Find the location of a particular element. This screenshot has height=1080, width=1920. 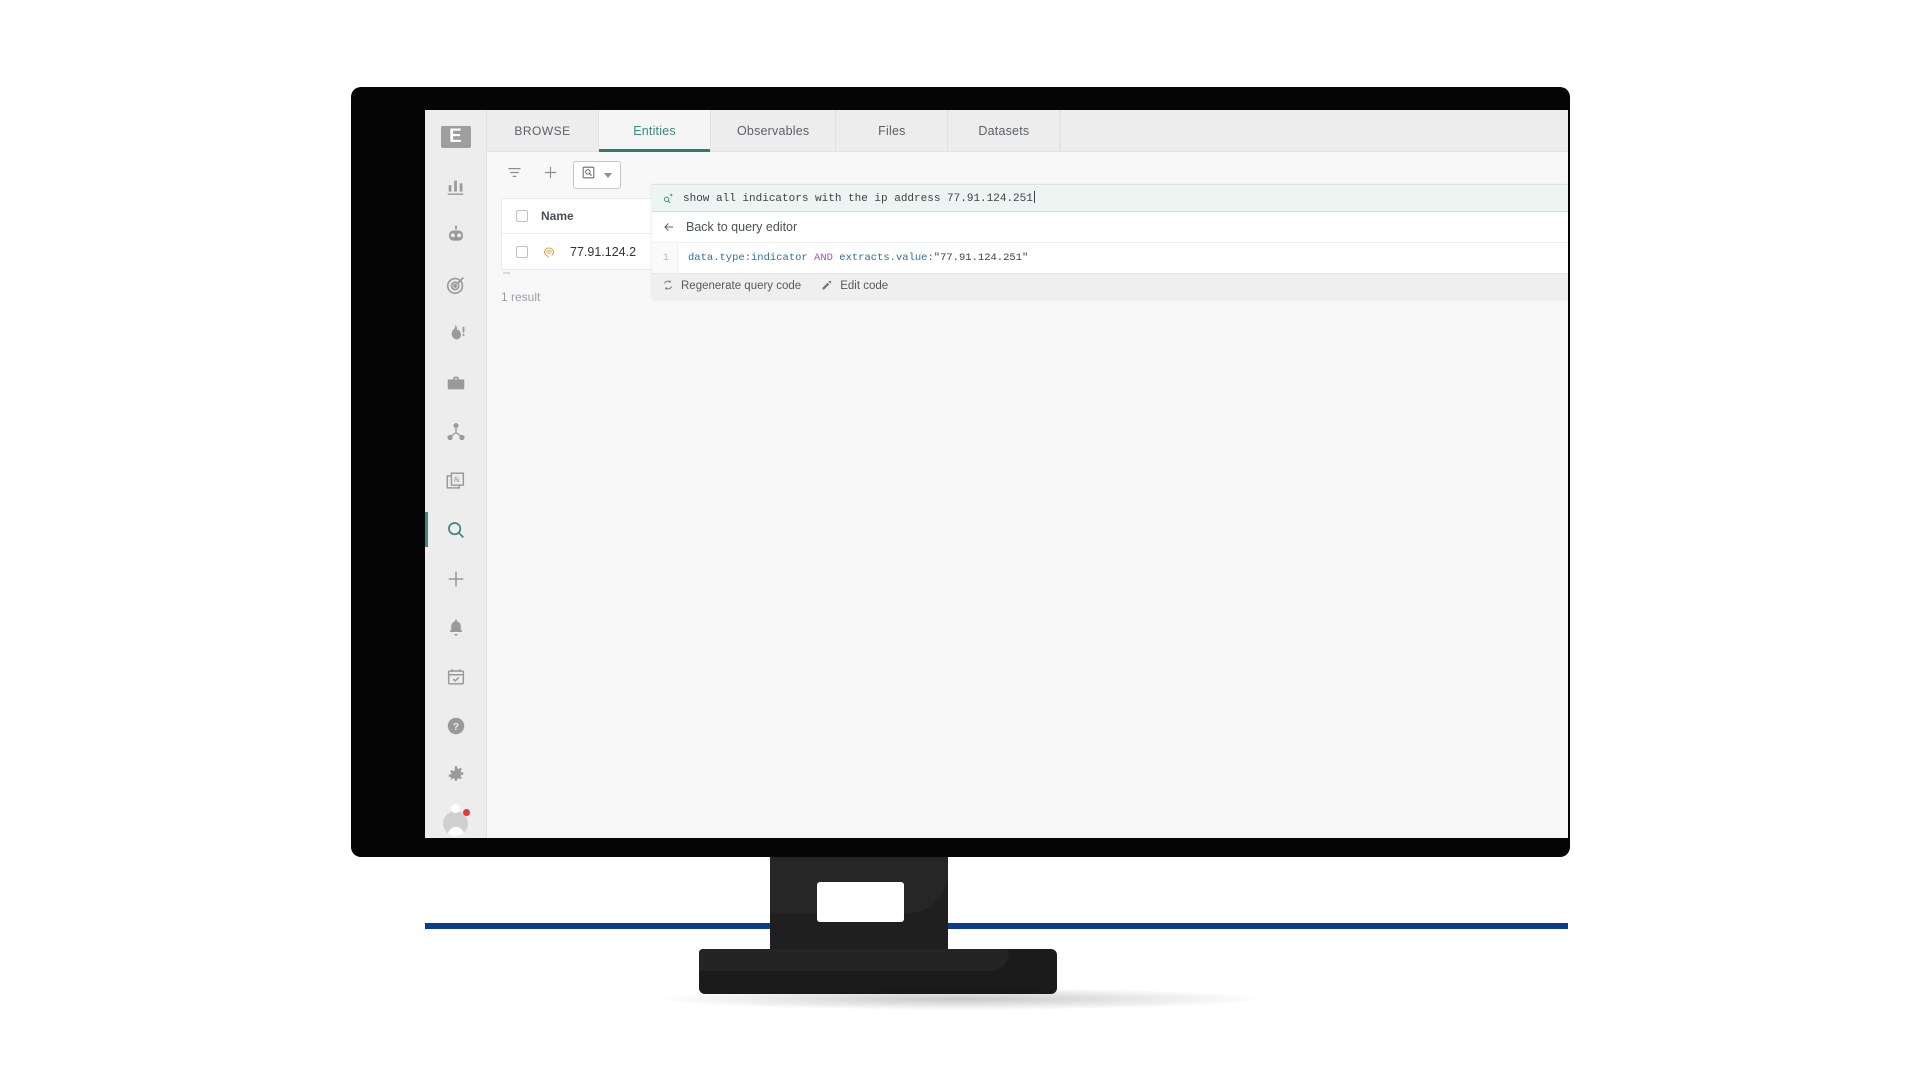

sidebar-item-dashboard is located at coordinates (456, 186).